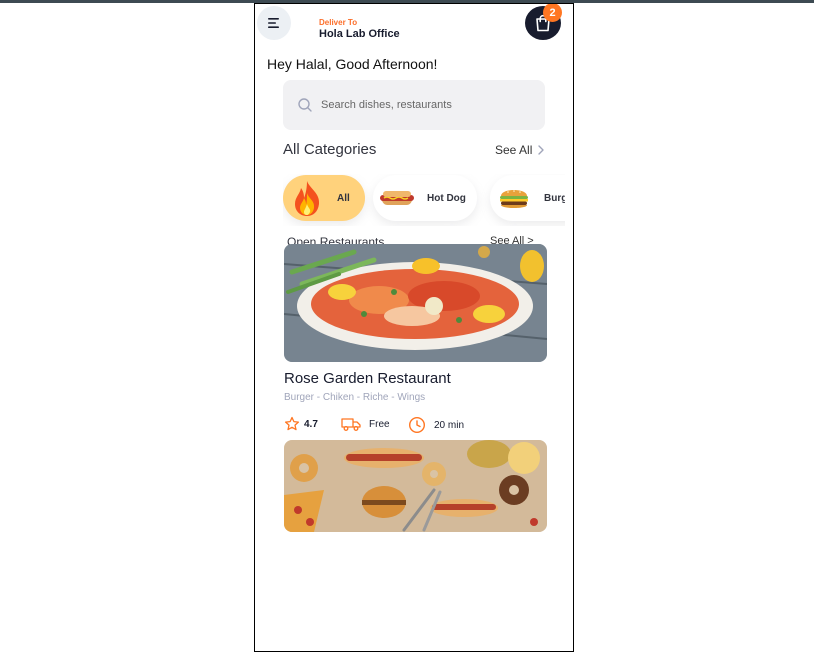 The height and width of the screenshot is (652, 814). Describe the element at coordinates (355, 397) in the screenshot. I see `restaurant-tags: Burger - Chiken - Riche - Wings` at that location.